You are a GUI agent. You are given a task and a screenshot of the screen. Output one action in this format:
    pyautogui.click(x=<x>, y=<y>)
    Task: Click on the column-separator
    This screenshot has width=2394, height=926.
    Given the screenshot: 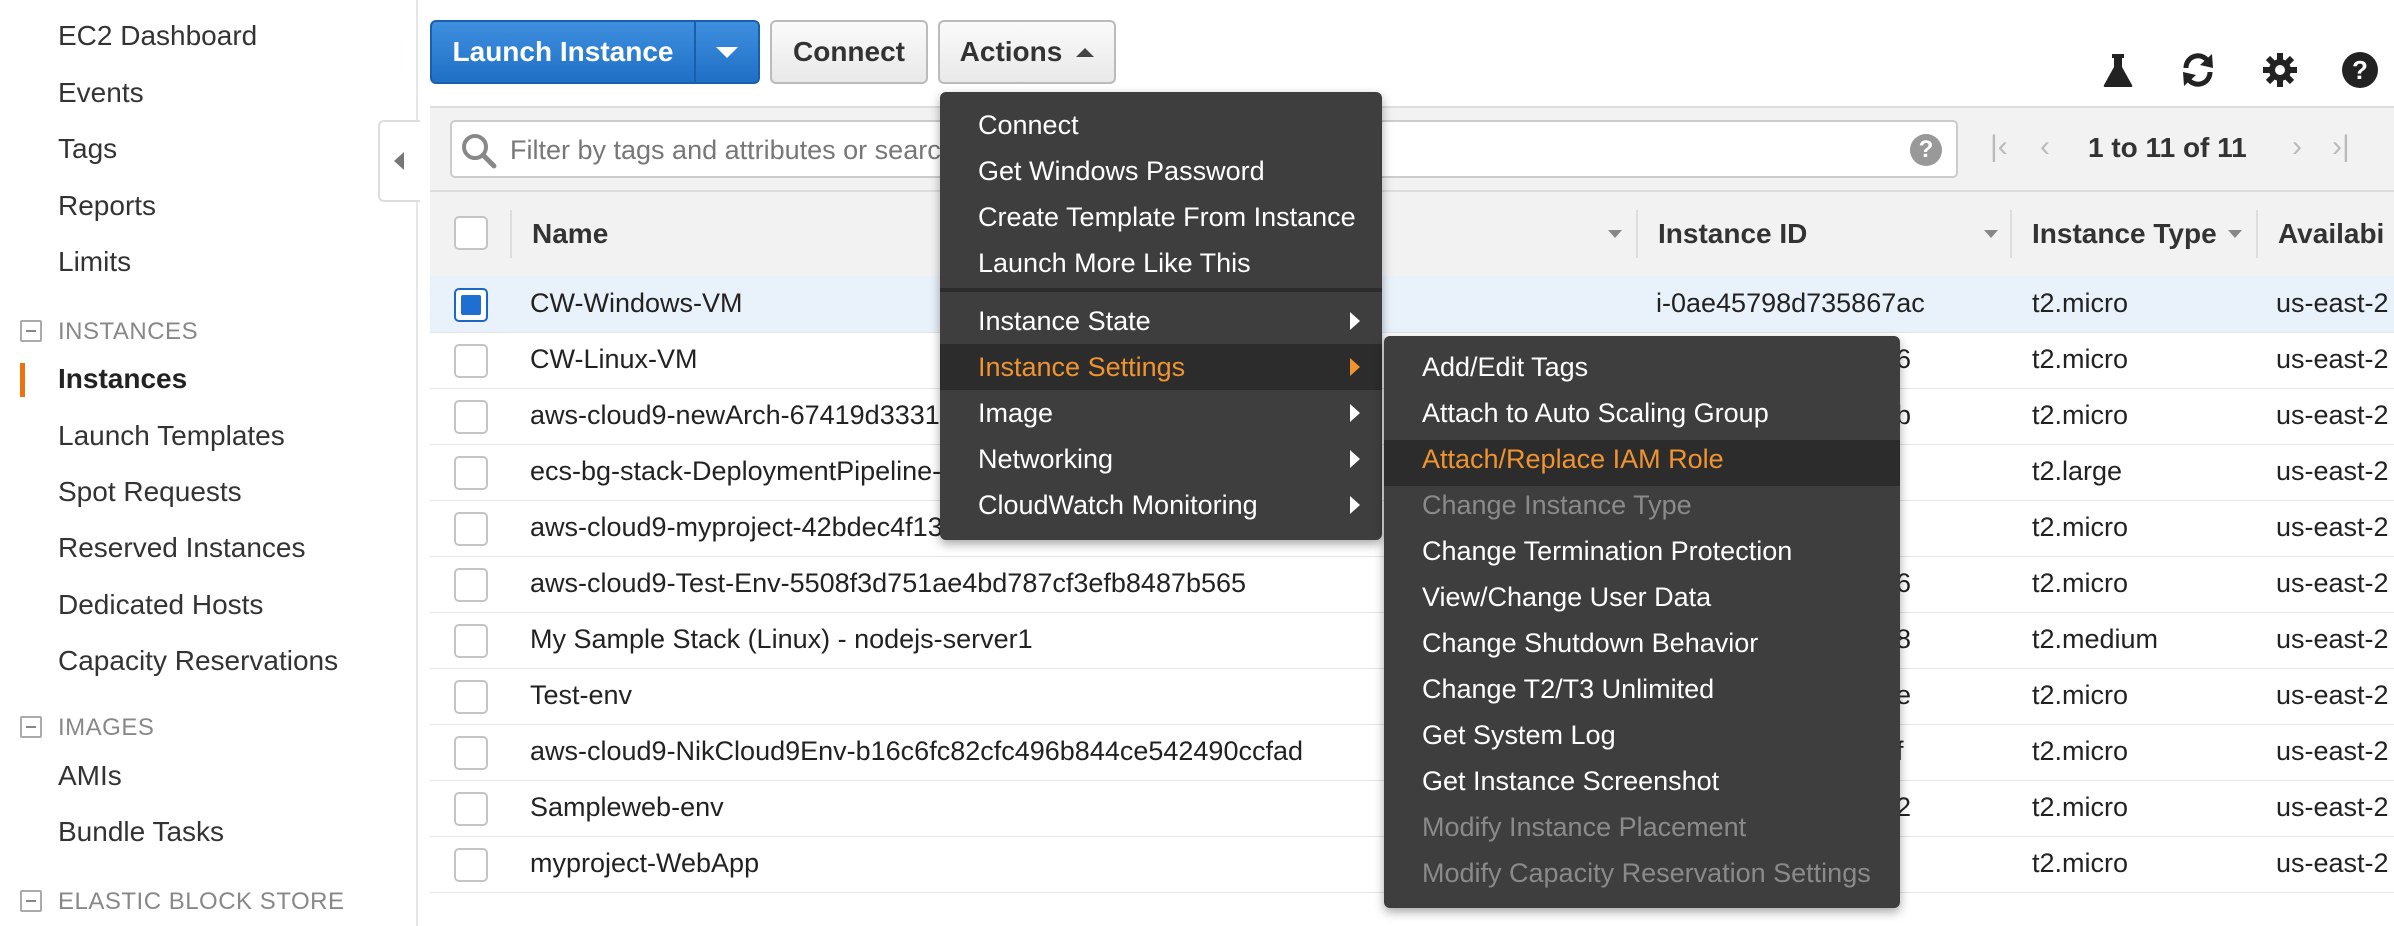 What is the action you would take?
    pyautogui.click(x=2011, y=234)
    